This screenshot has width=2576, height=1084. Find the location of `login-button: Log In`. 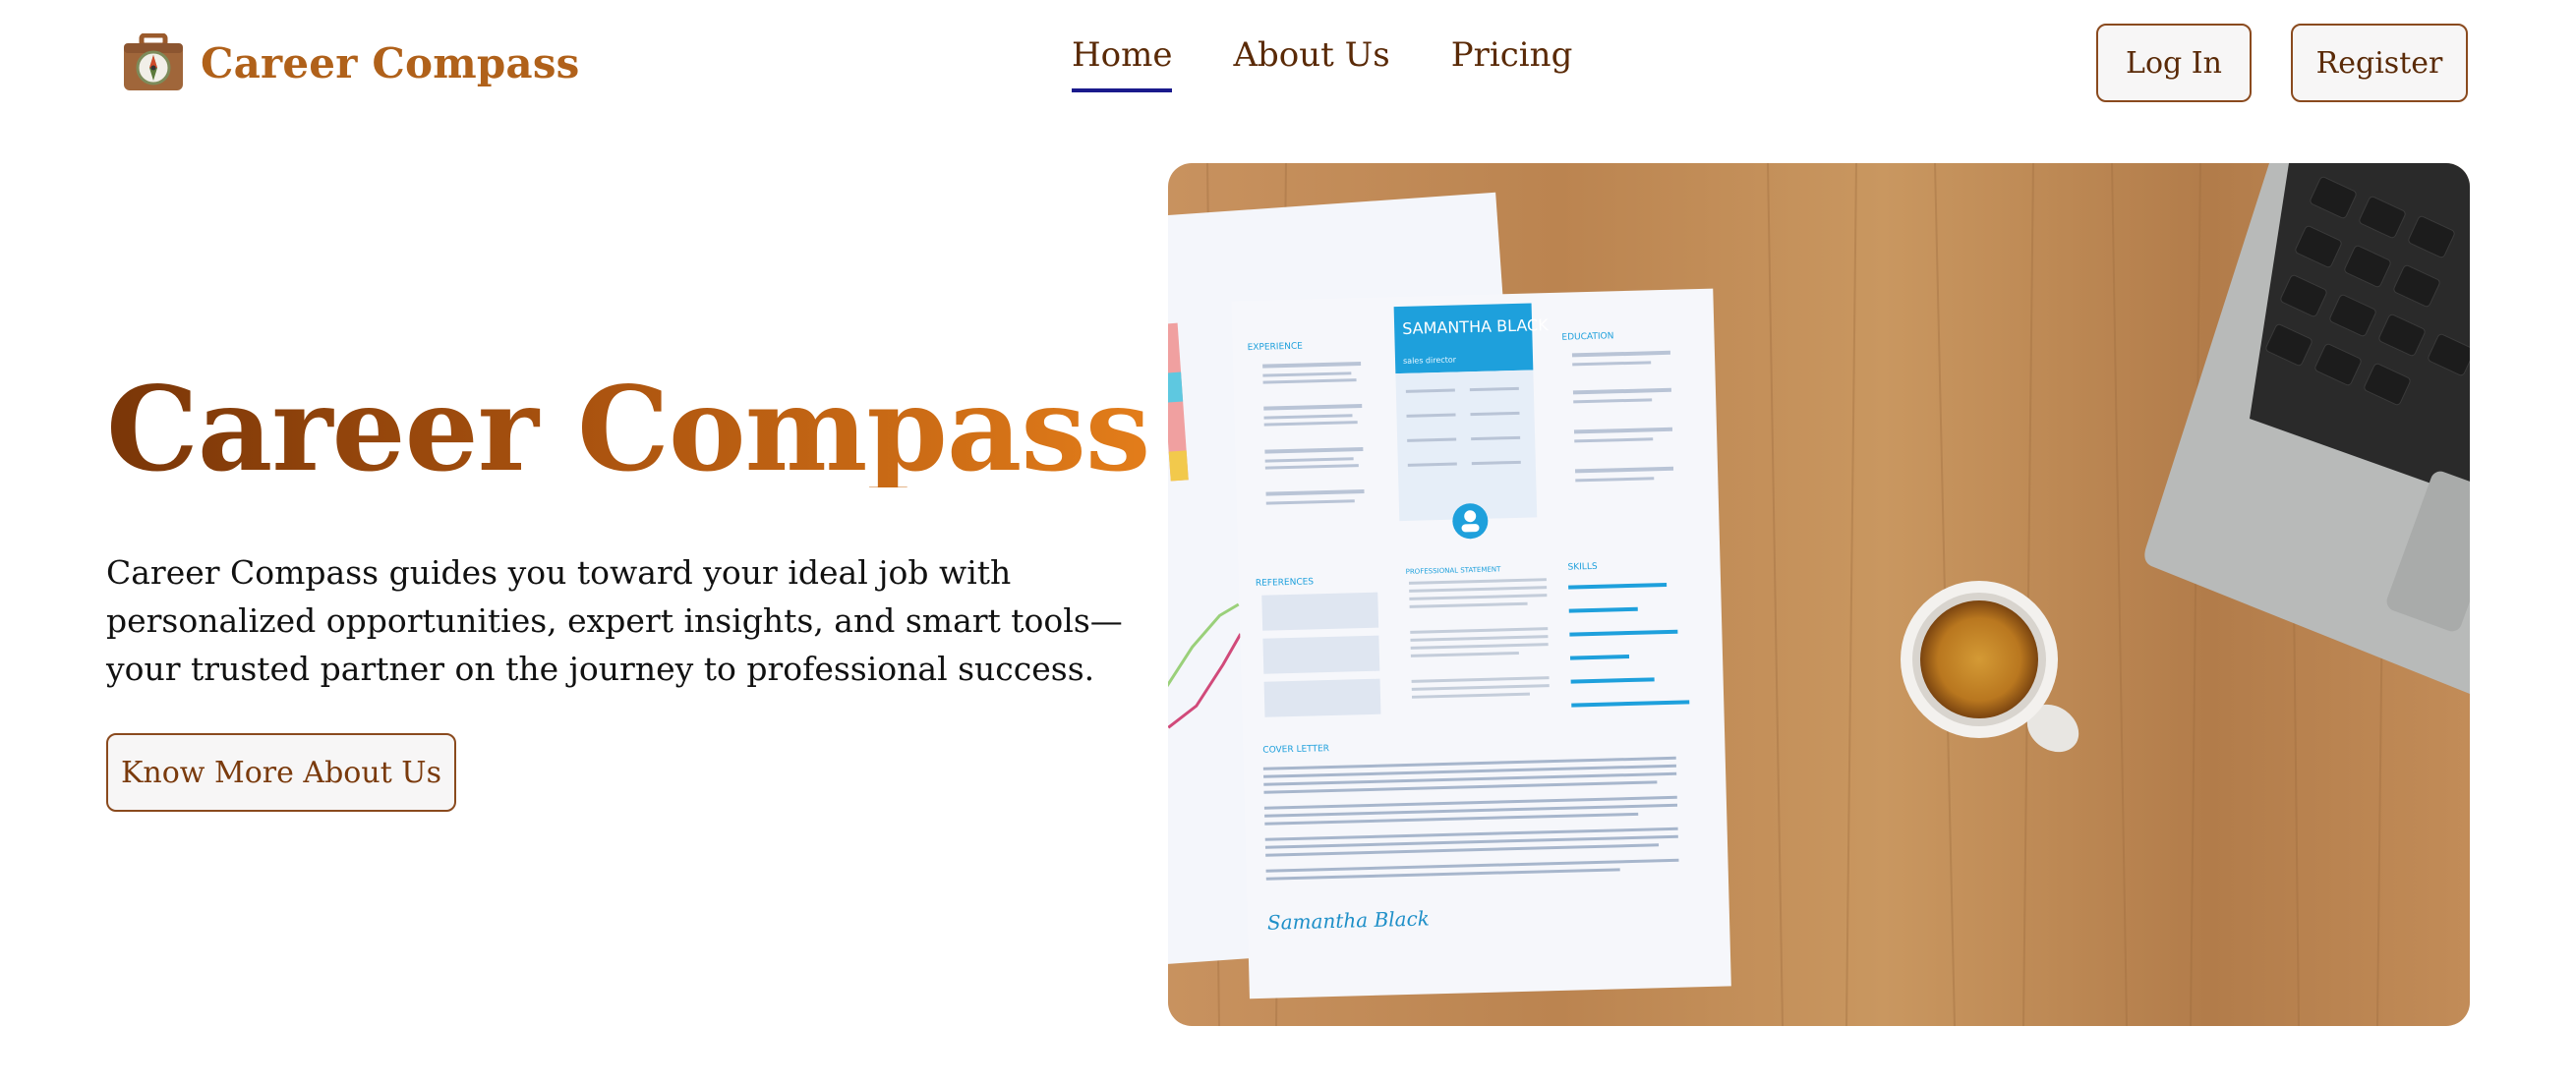

login-button: Log In is located at coordinates (2174, 63).